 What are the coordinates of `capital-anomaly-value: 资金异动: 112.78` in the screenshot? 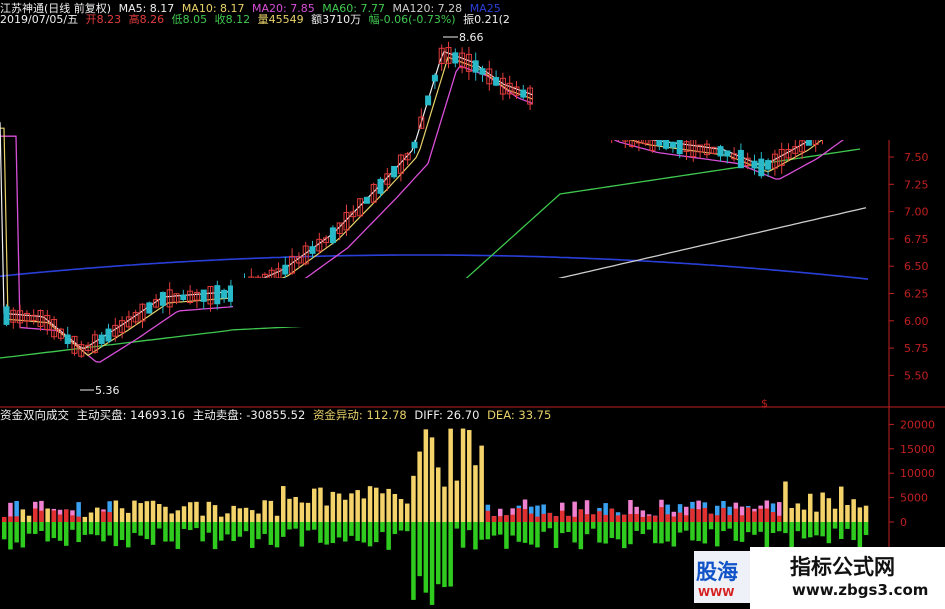 It's located at (359, 415).